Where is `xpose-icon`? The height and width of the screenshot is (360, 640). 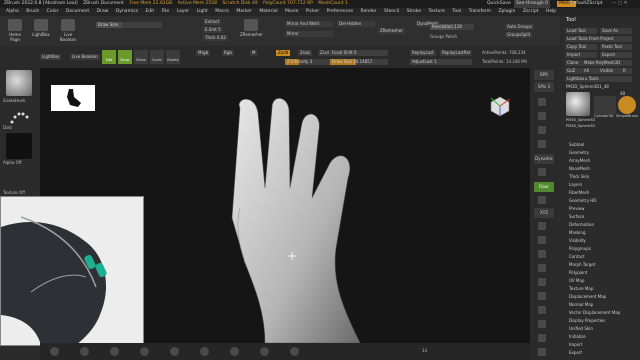
xpose-icon is located at coordinates (542, 352).